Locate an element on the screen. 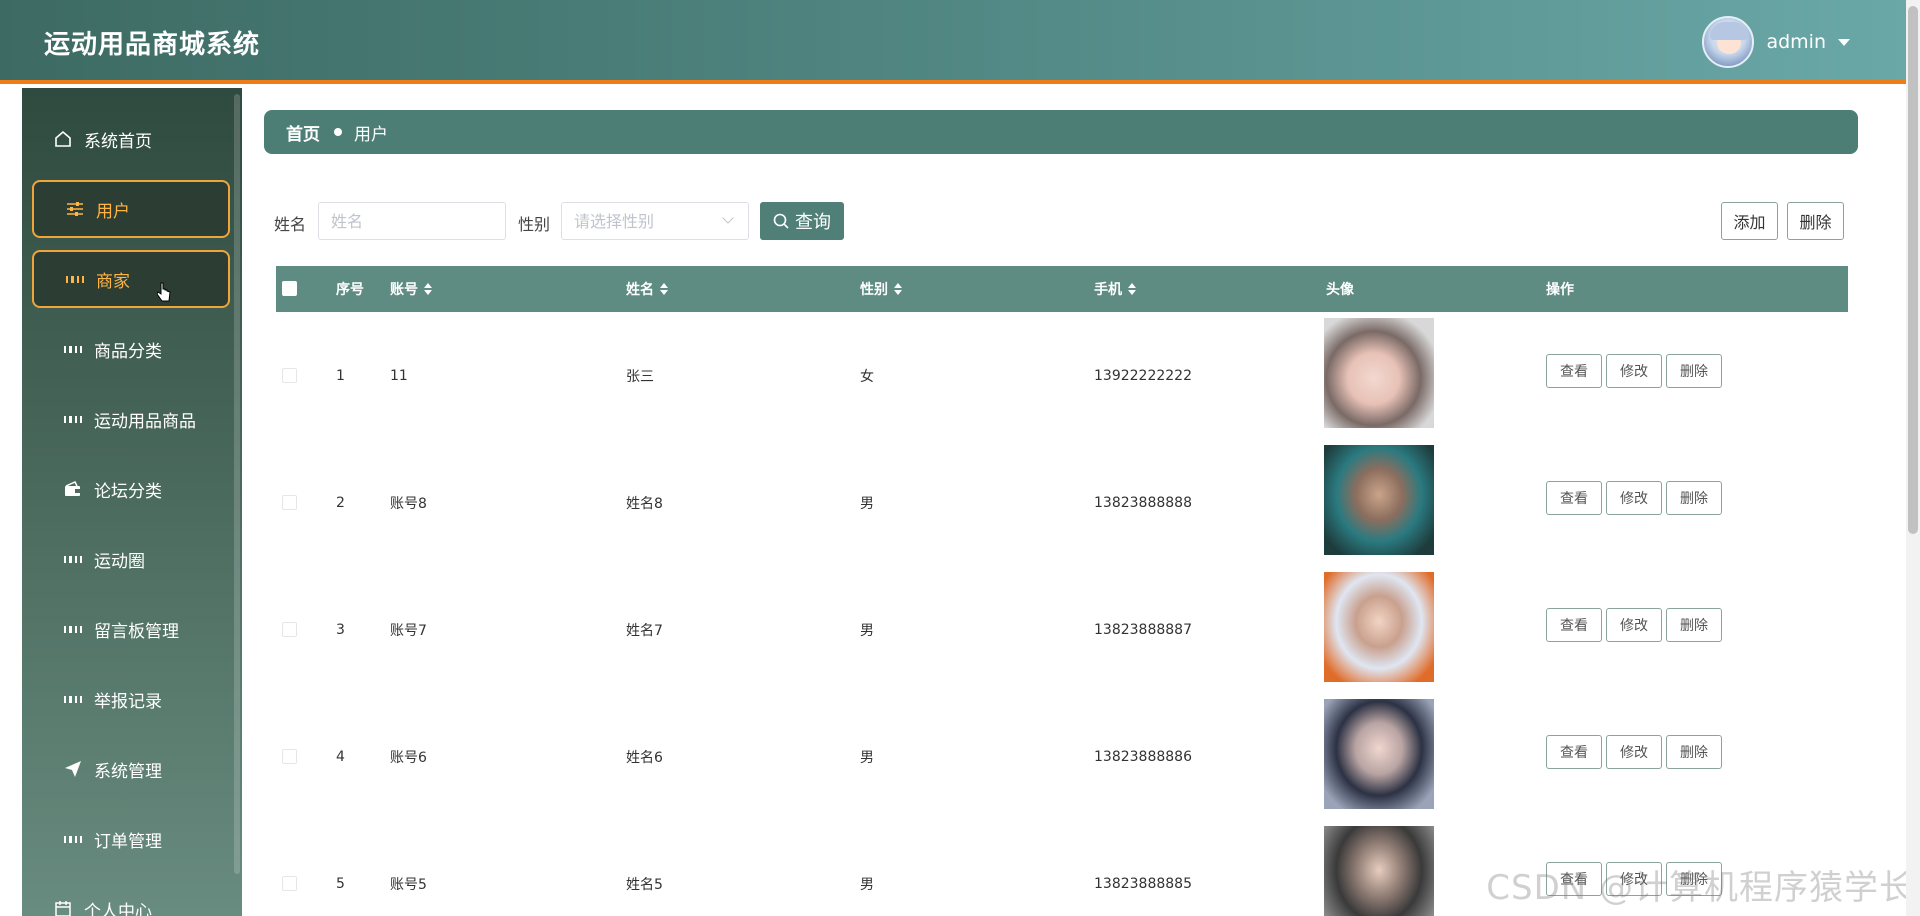 The height and width of the screenshot is (916, 1920). page-scrollbar is located at coordinates (1913, 458).